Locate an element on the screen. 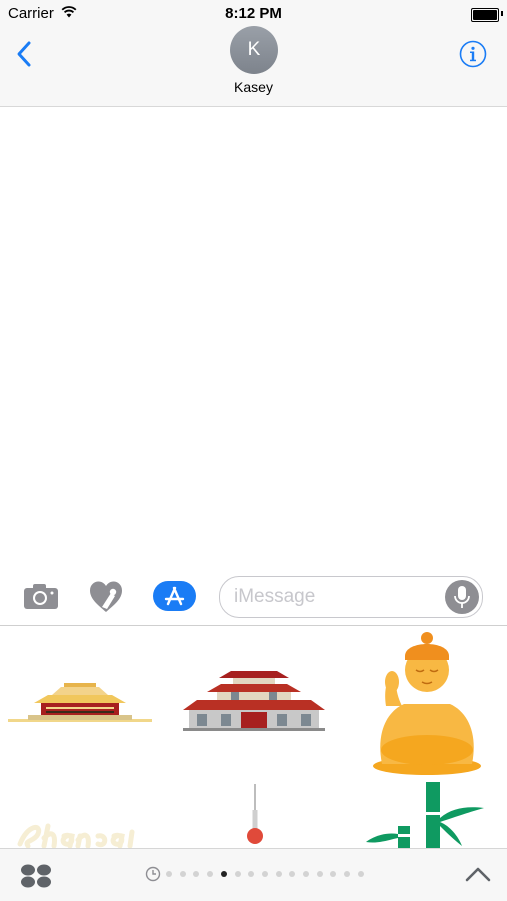  app-drawer-bar is located at coordinates (253, 874).